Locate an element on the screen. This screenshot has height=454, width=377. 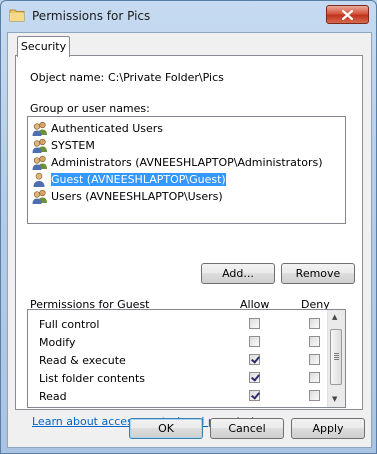
object-name-label: Object name: is located at coordinates (67, 77).